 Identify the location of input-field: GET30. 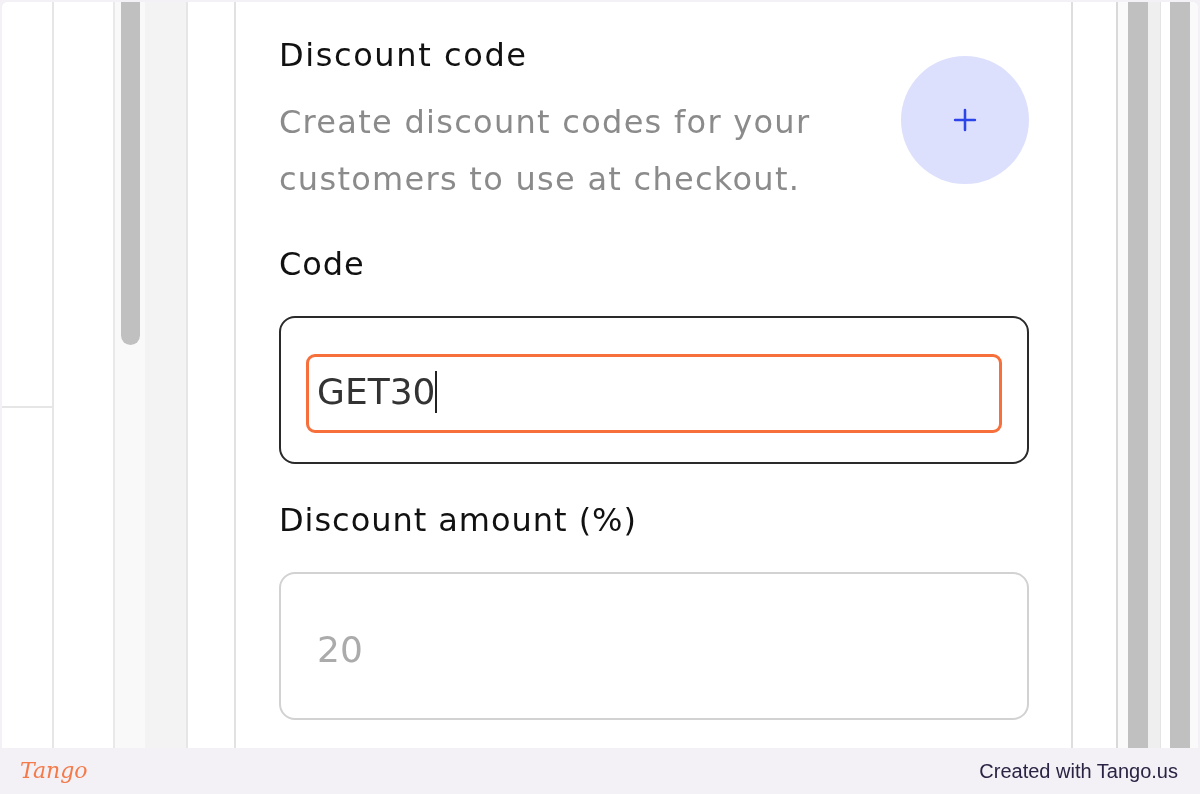
(654, 390).